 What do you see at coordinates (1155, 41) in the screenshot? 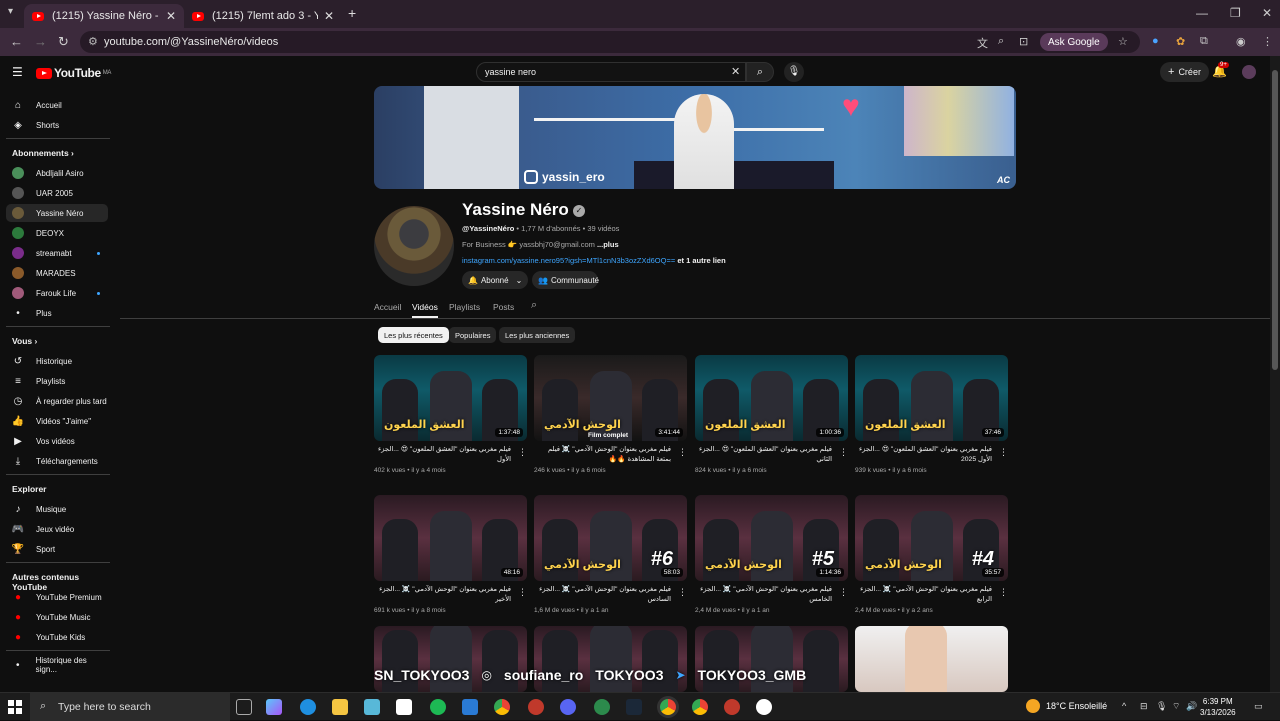
I see `extension-blue-icon: ●` at bounding box center [1155, 41].